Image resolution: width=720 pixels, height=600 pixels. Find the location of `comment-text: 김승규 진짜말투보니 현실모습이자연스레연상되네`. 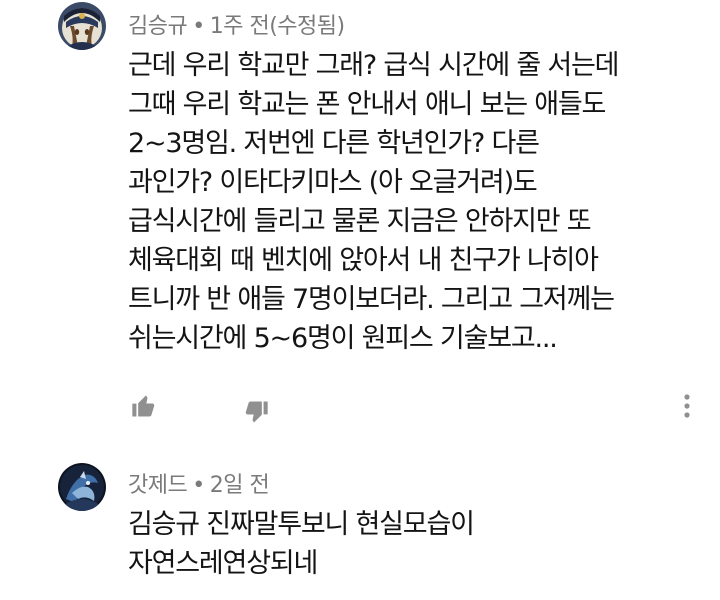

comment-text: 김승규 진짜말투보니 현실모습이자연스레연상되네 is located at coordinates (408, 544).